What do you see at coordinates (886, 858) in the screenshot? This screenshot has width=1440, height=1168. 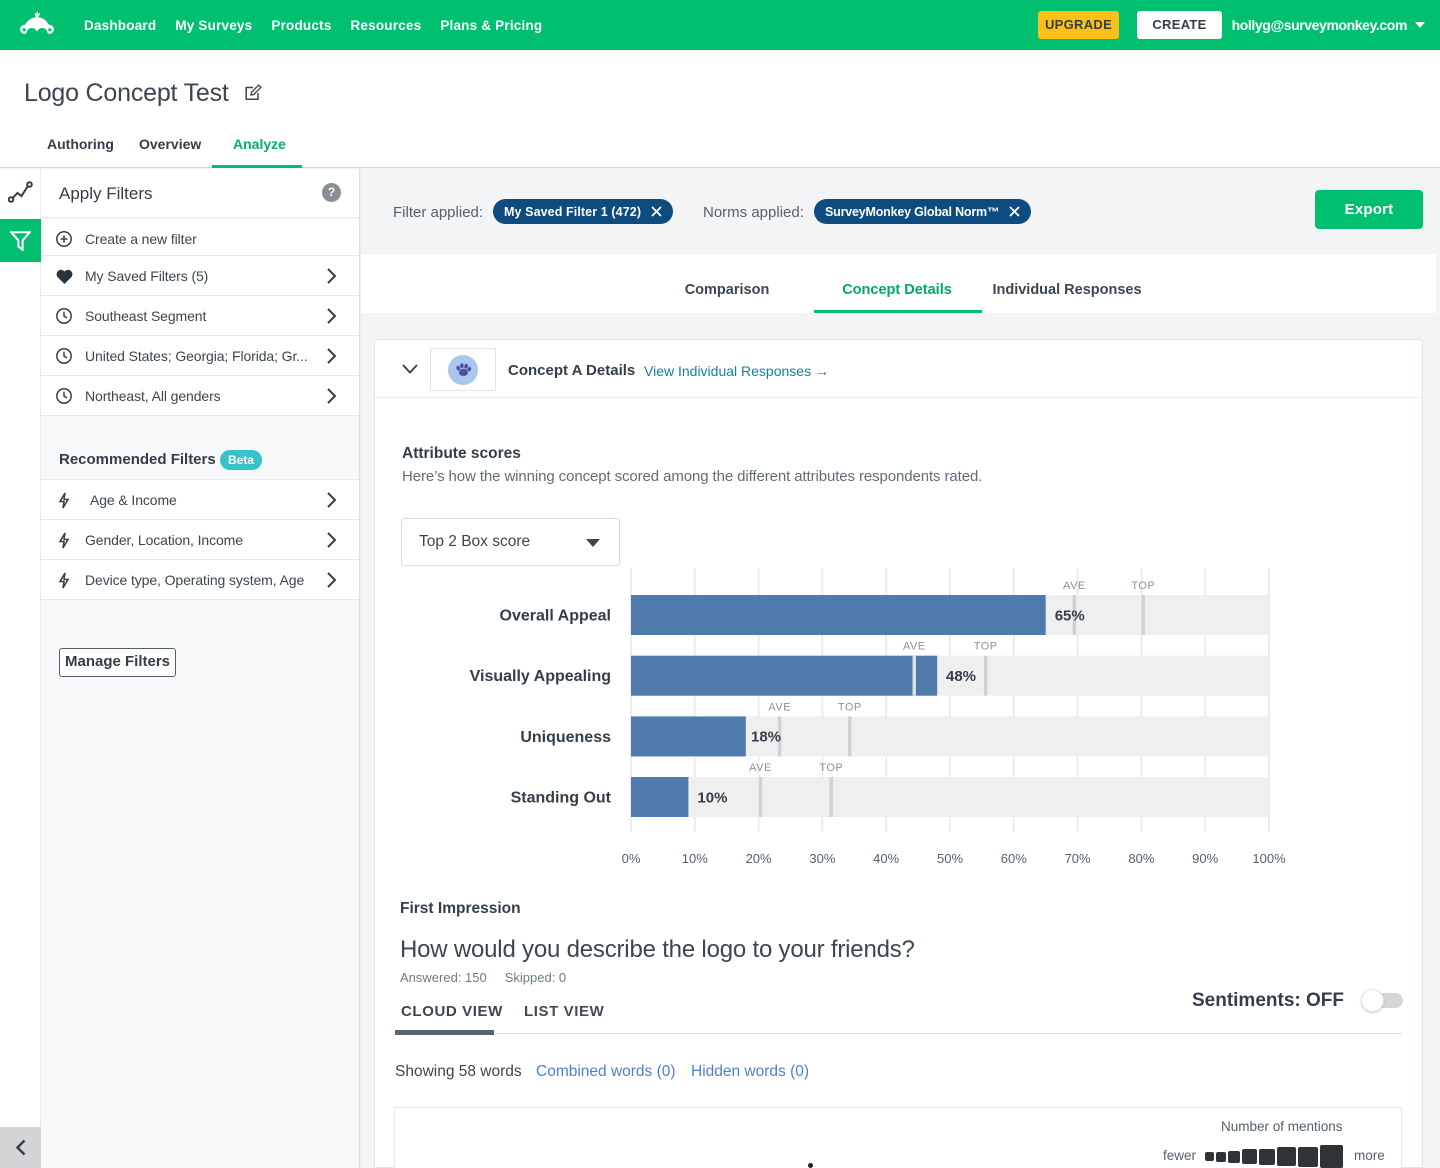 I see `svg-text: 40%` at bounding box center [886, 858].